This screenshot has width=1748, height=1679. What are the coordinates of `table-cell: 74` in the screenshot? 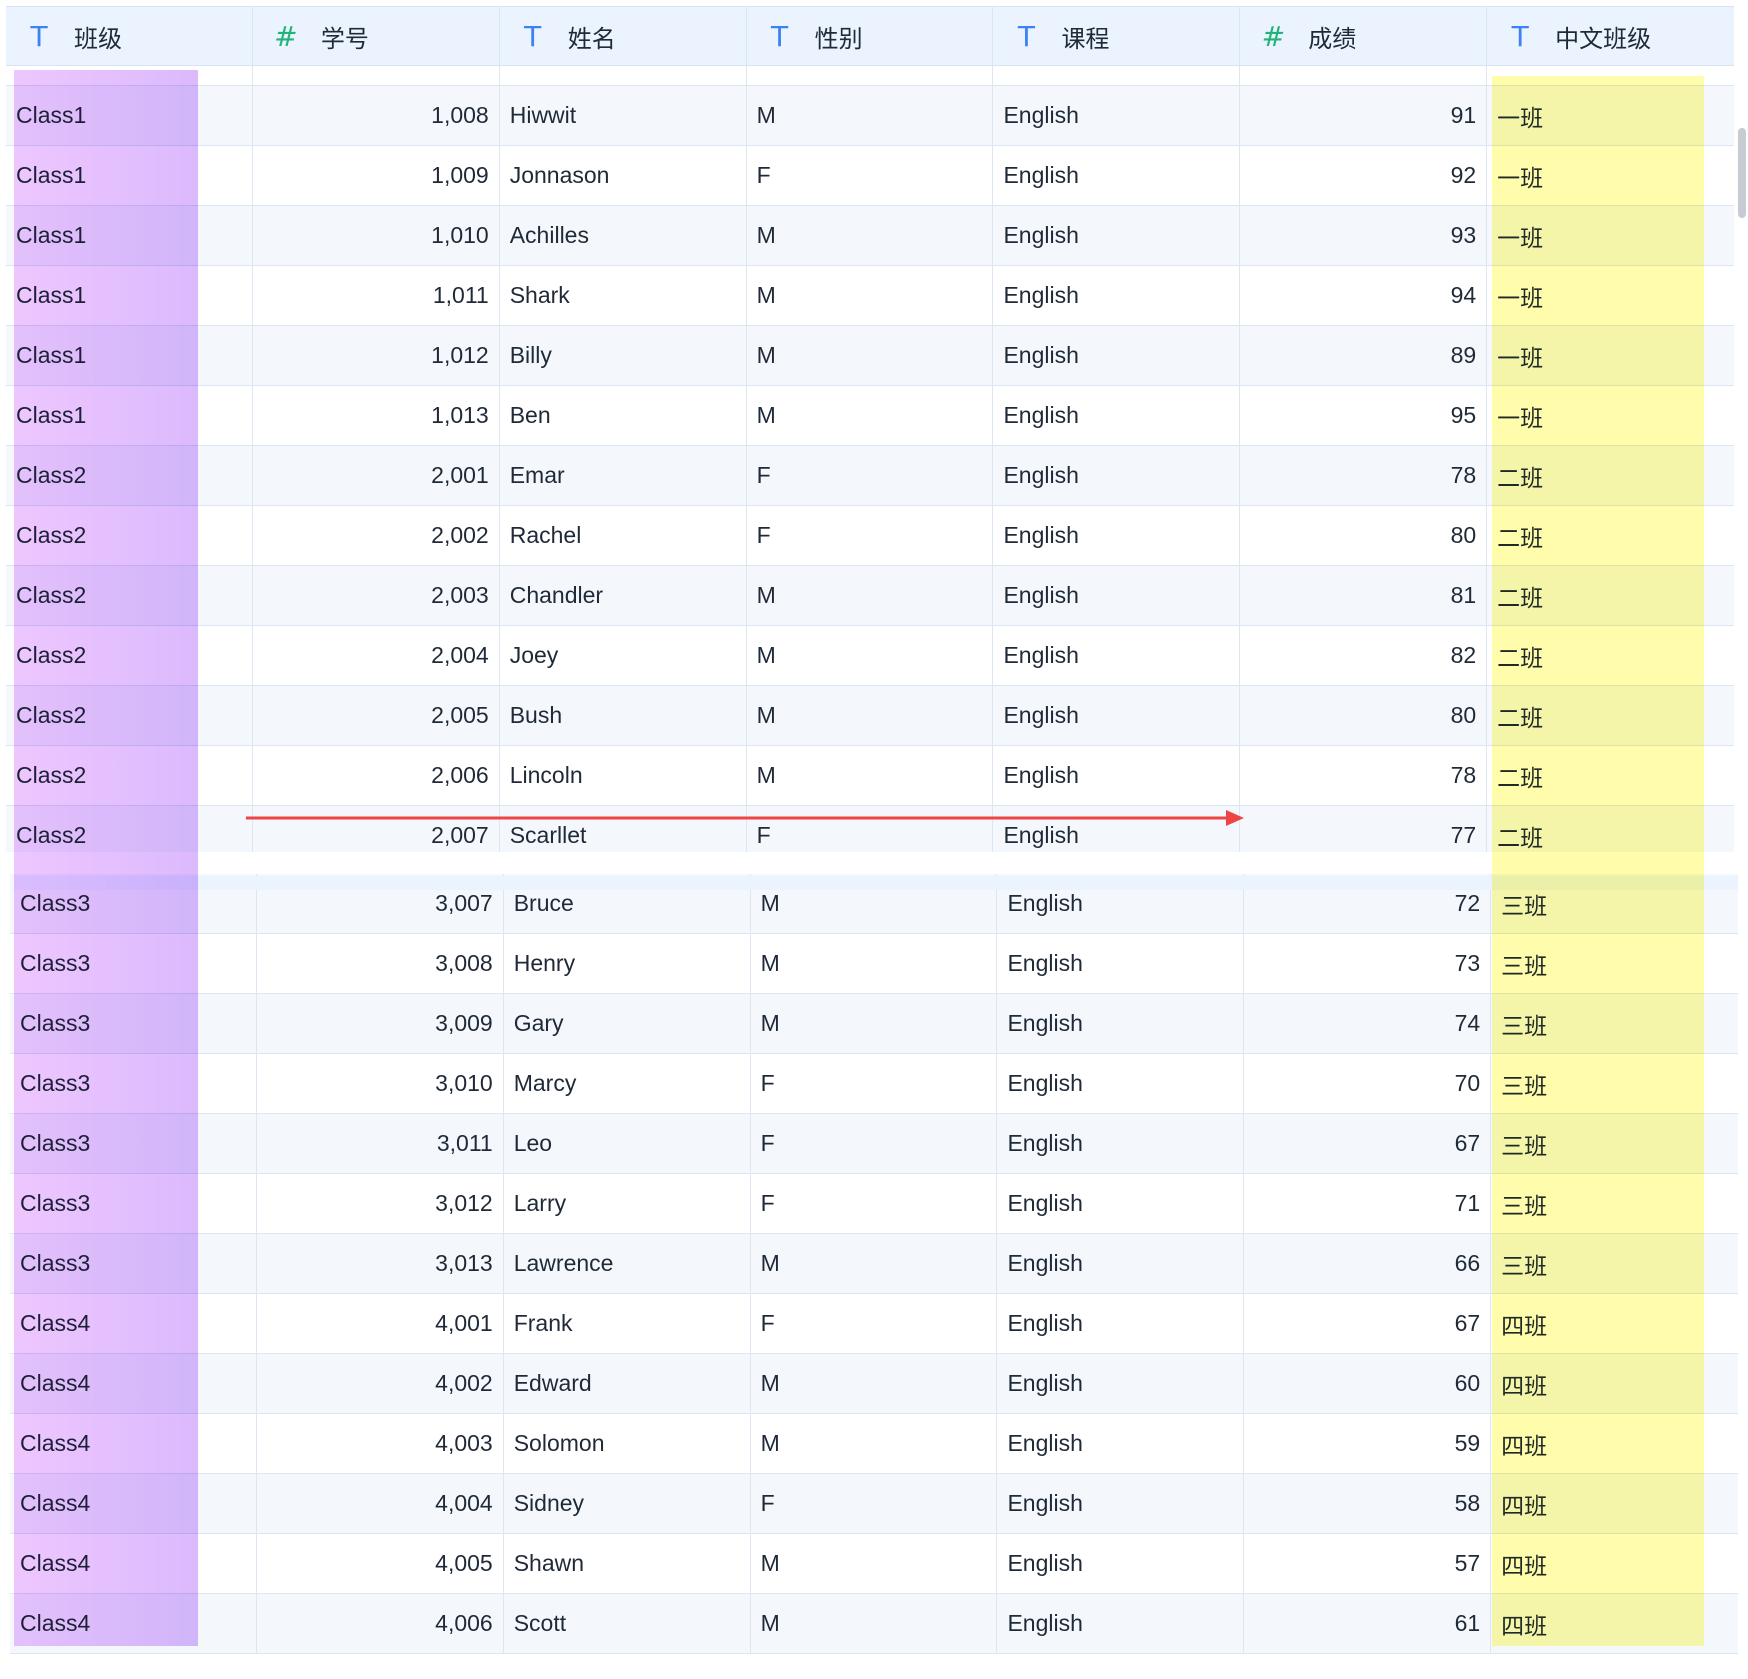 It's located at (1368, 1023).